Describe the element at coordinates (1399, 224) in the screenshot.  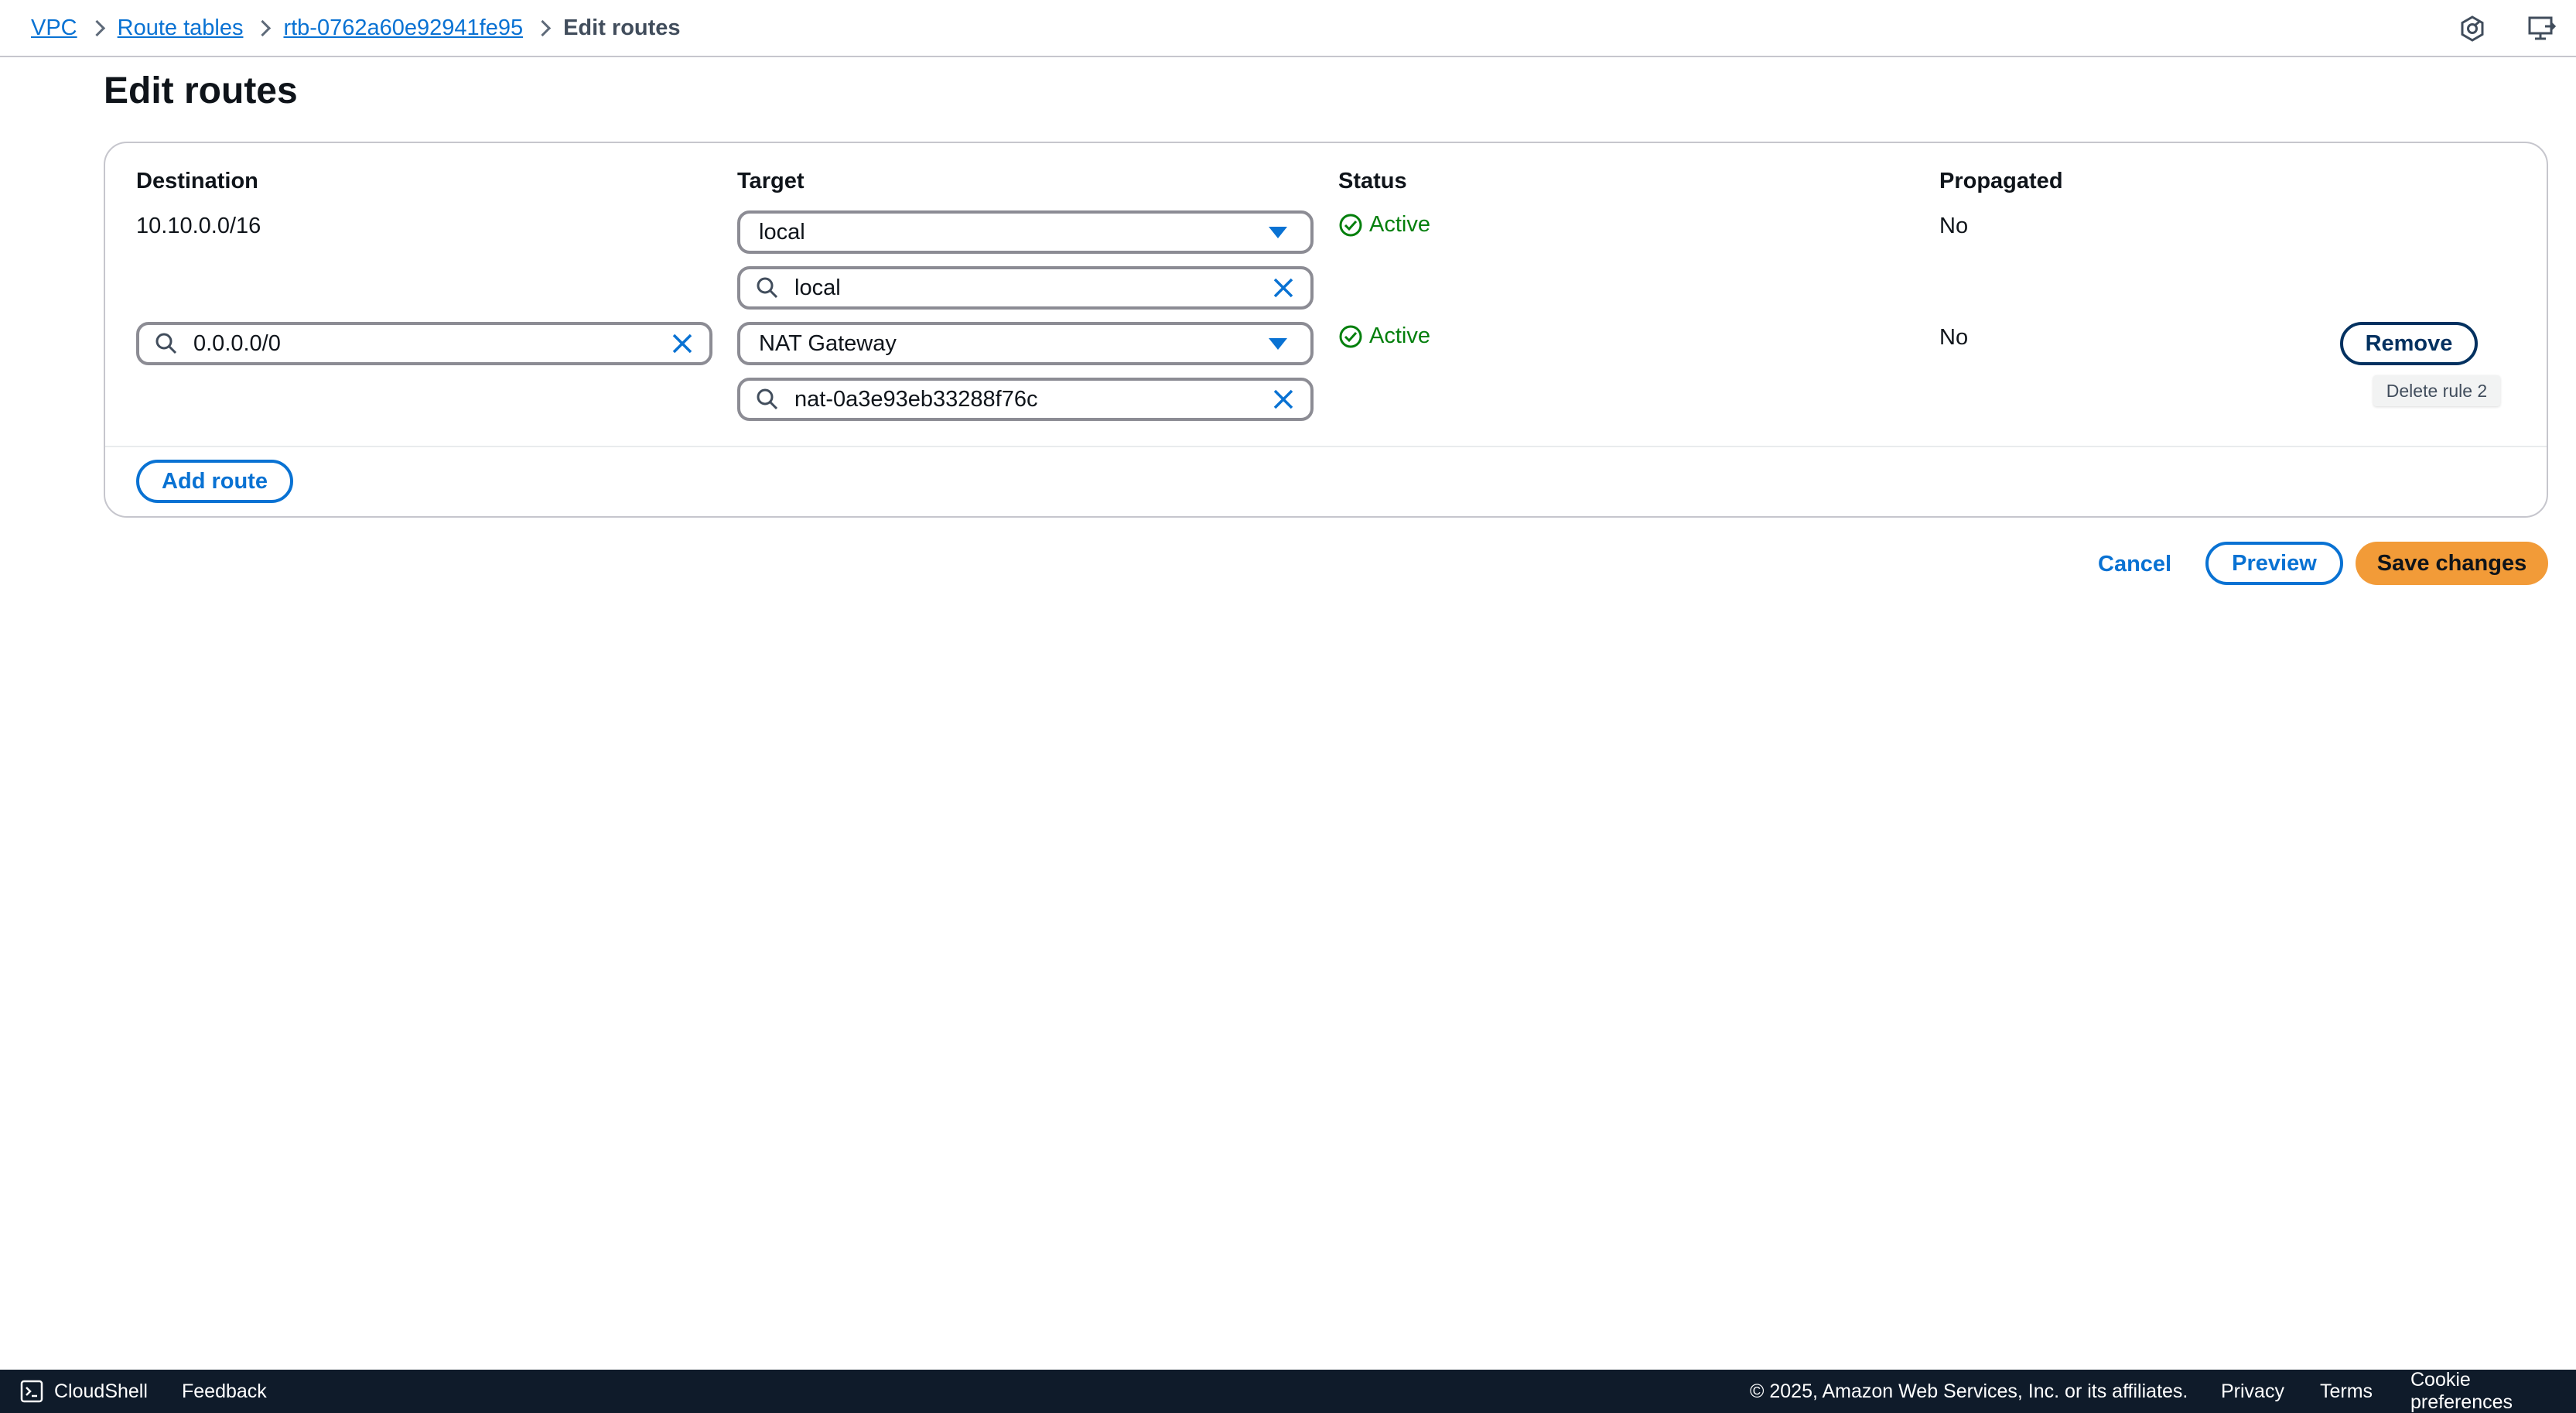
I see `row1-status-text: Active` at that location.